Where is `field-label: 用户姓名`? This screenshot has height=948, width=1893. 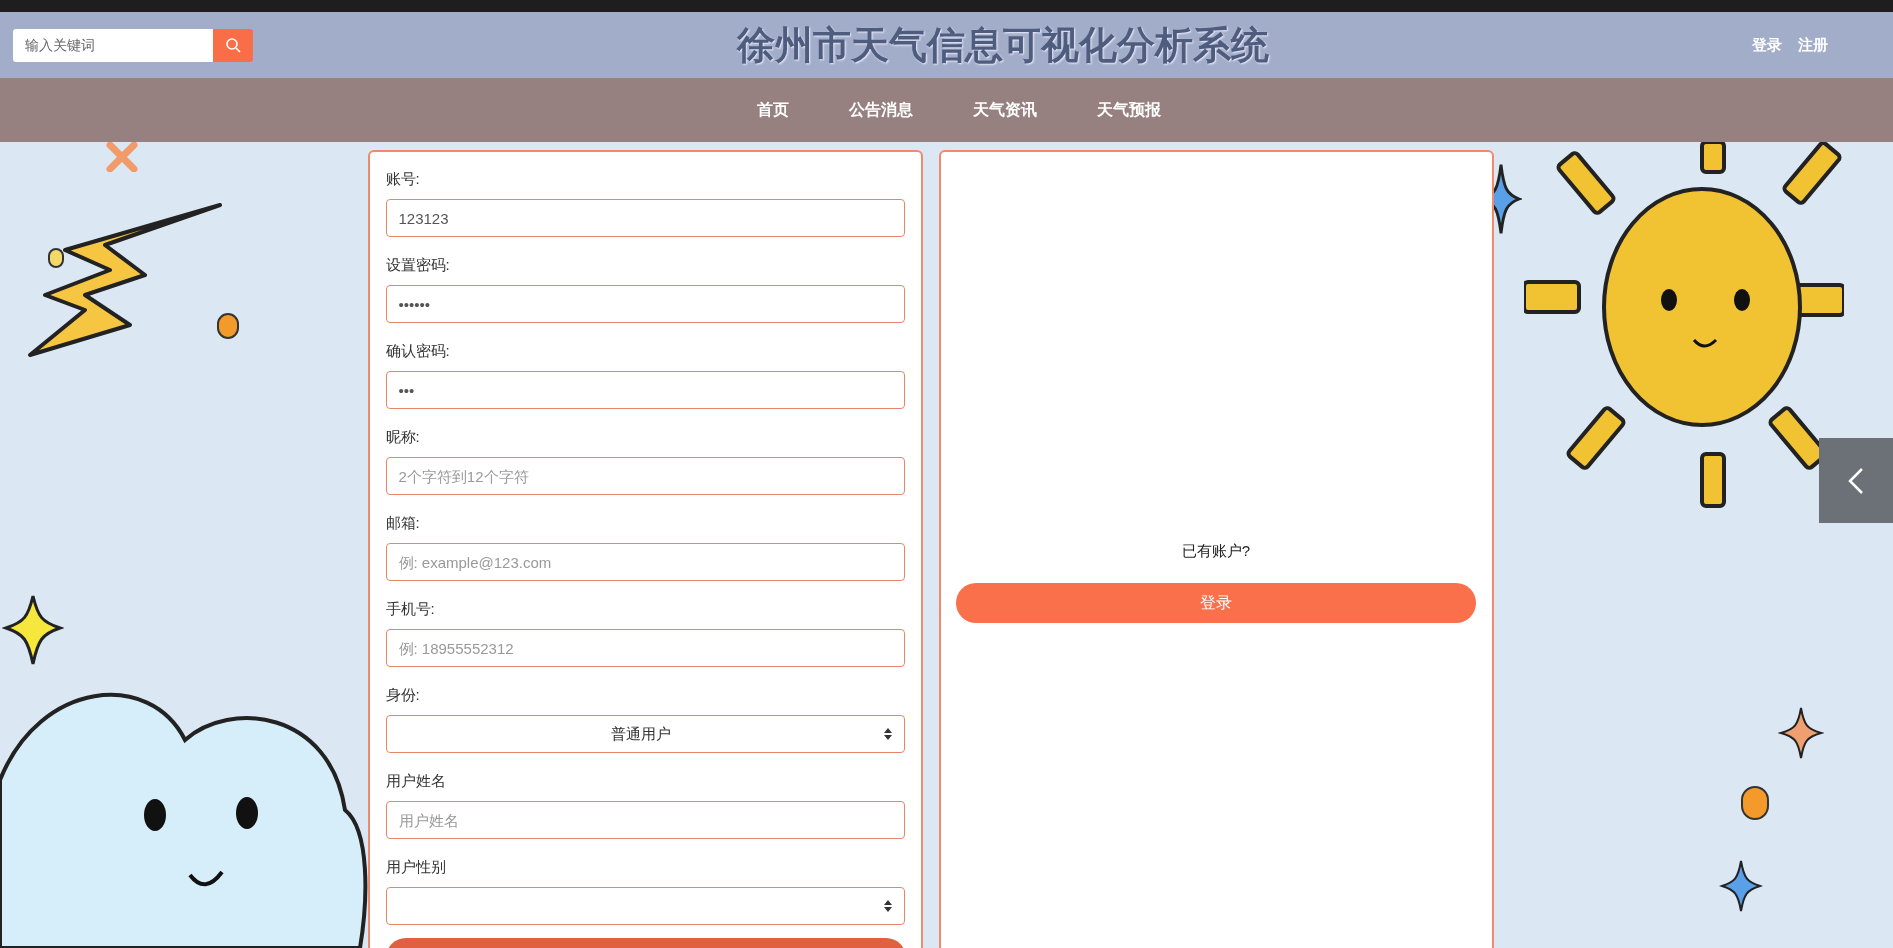 field-label: 用户姓名 is located at coordinates (416, 781).